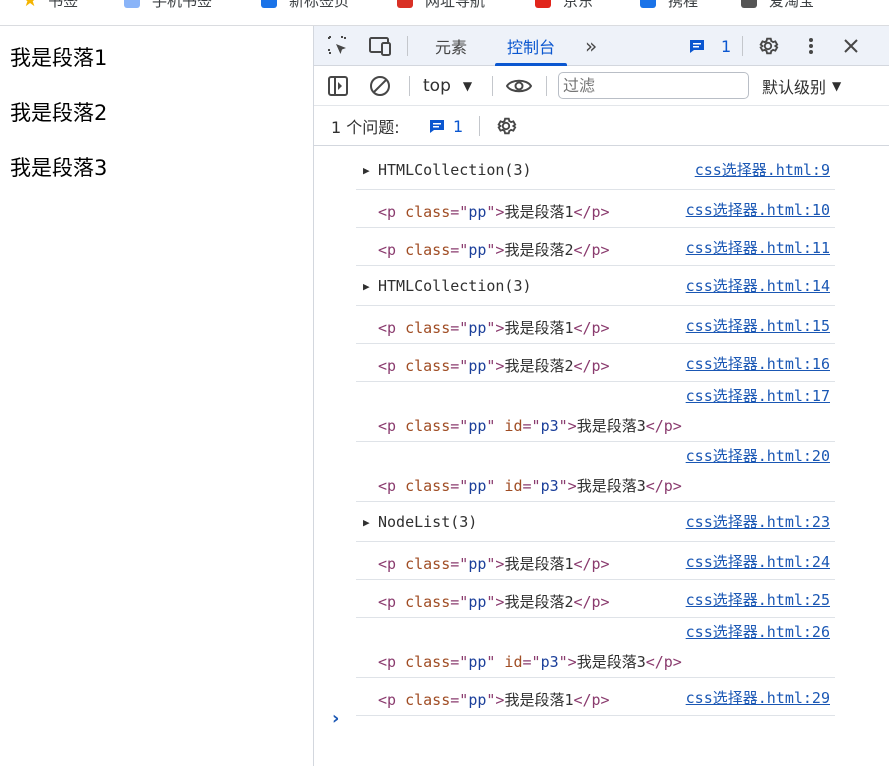 This screenshot has height=766, width=889. What do you see at coordinates (30, 5) in the screenshot?
I see `star-icon: ★` at bounding box center [30, 5].